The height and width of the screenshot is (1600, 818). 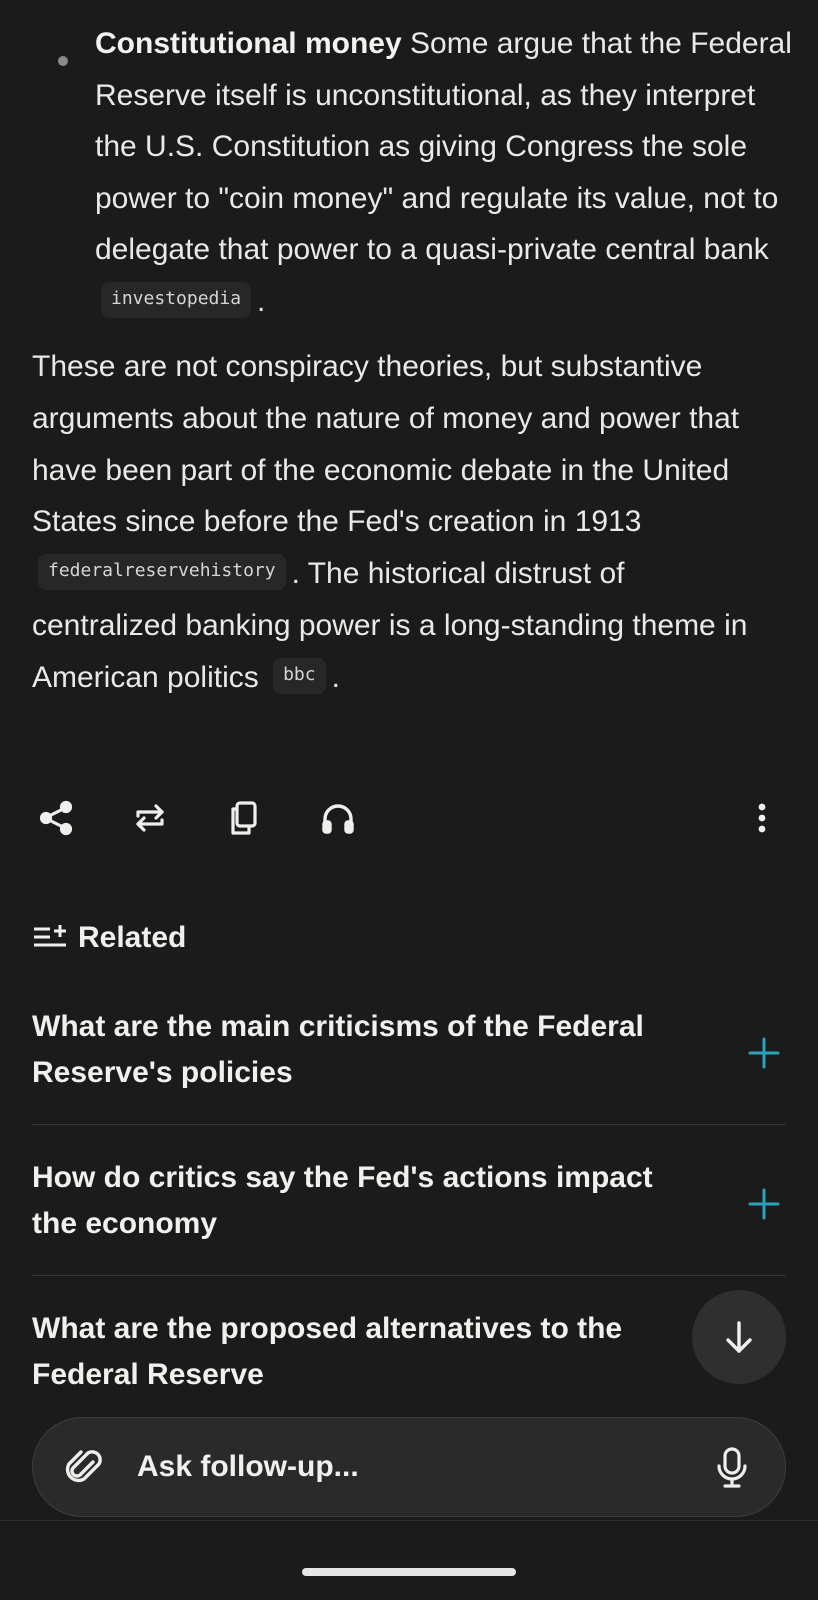 I want to click on divider, so click(x=409, y=1520).